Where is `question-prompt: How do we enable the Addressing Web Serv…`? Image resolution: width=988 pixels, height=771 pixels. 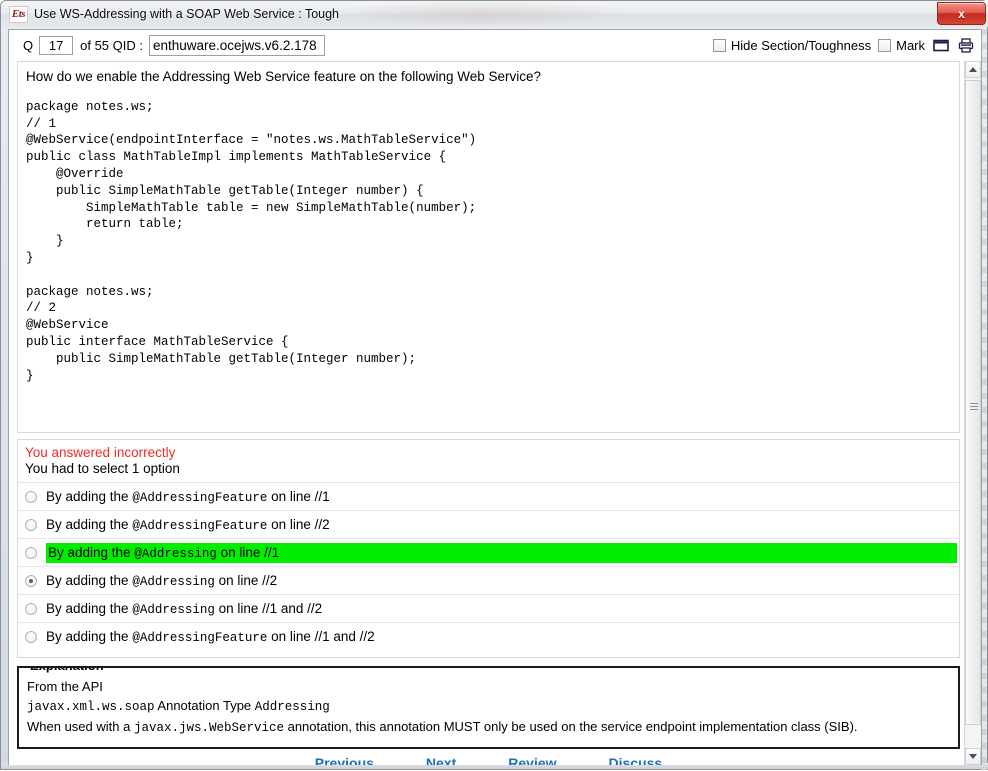 question-prompt: How do we enable the Addressing Web Serv… is located at coordinates (284, 76).